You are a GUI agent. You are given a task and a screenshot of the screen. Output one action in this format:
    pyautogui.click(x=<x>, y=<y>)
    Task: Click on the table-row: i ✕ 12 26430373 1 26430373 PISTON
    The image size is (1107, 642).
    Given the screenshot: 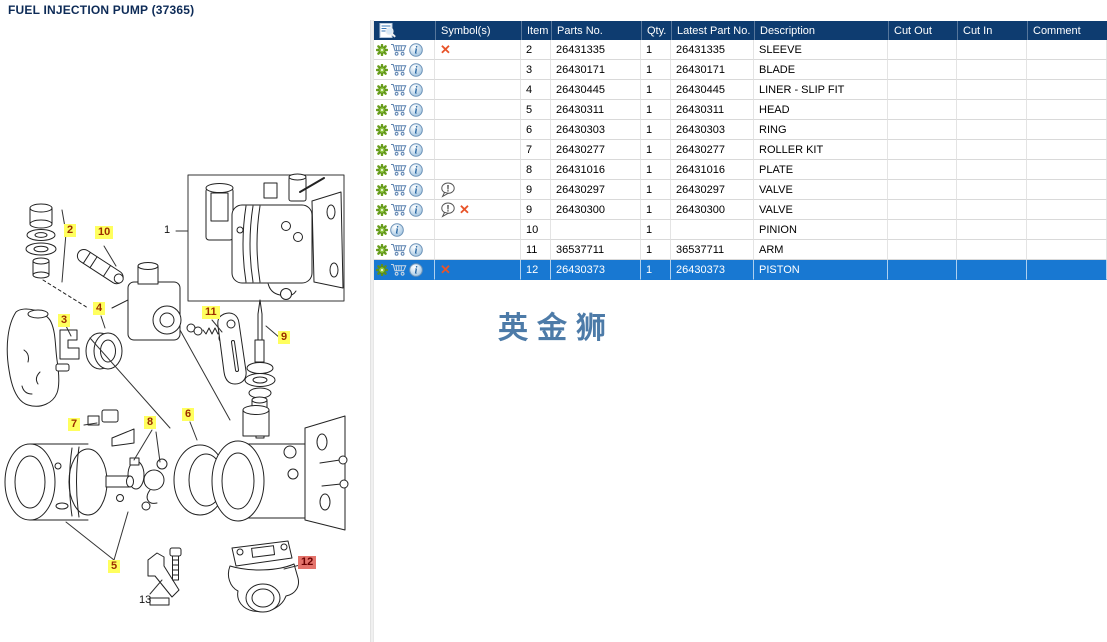 What is the action you would take?
    pyautogui.click(x=740, y=270)
    